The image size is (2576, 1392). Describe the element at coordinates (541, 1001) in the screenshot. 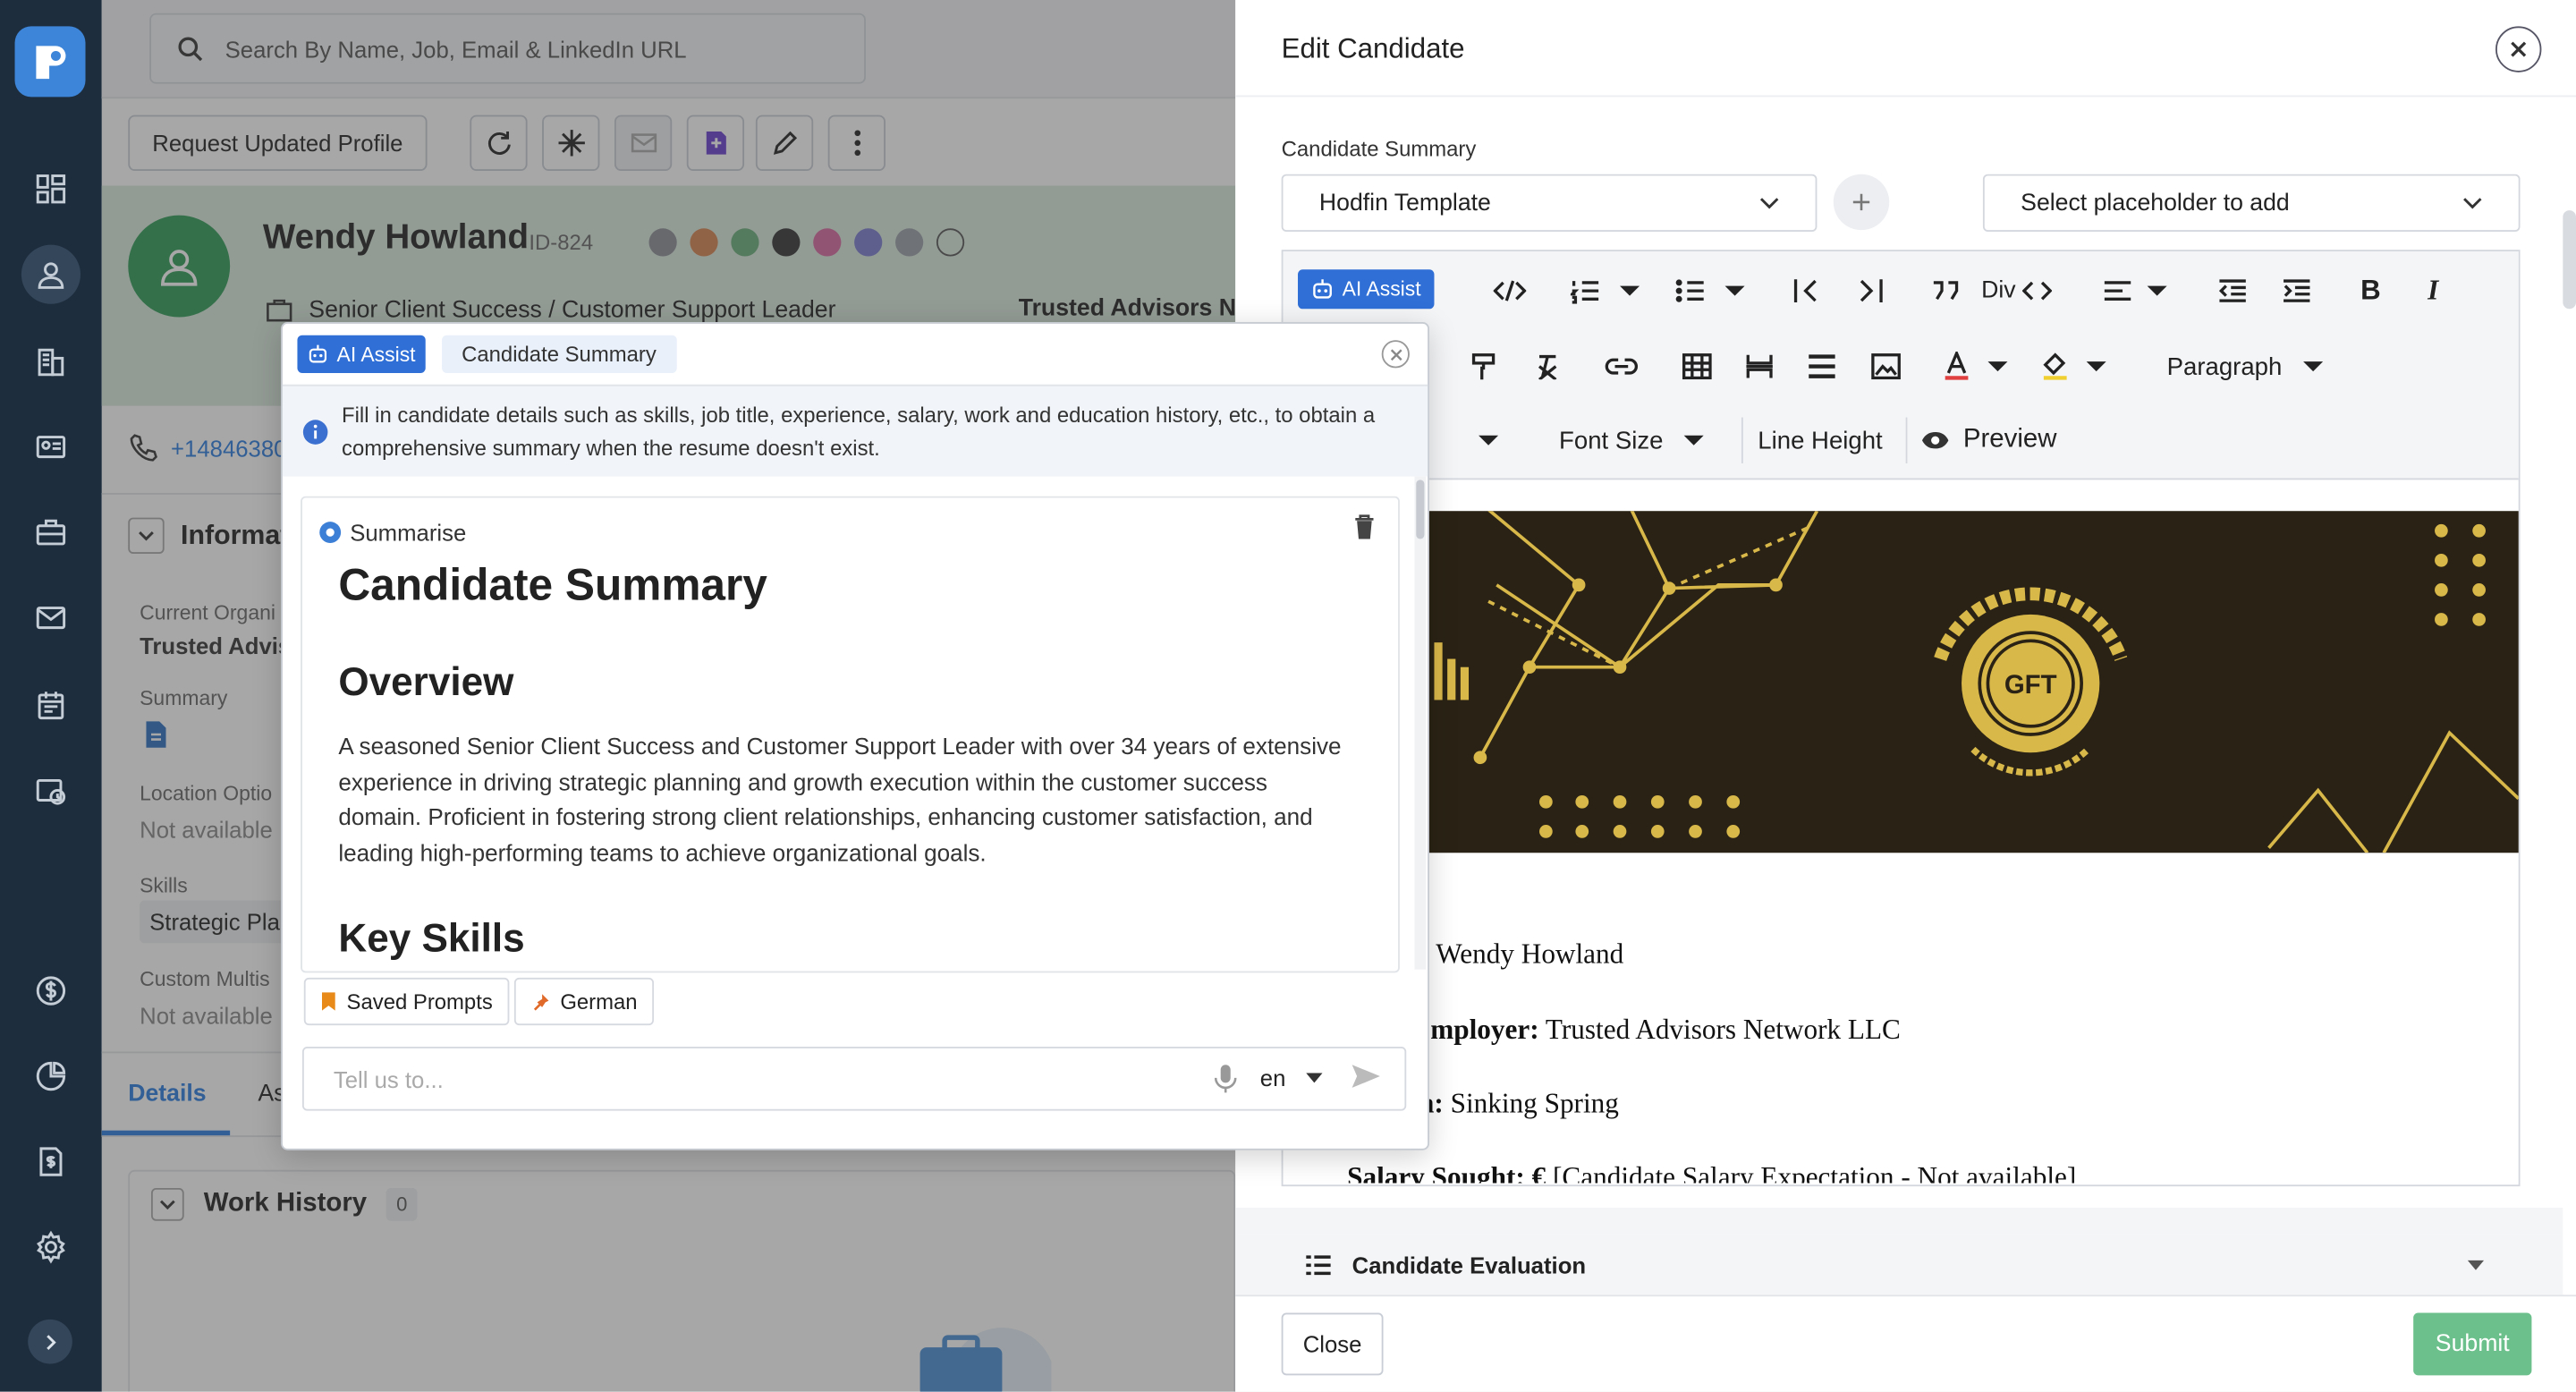

I see `pin-icon` at that location.